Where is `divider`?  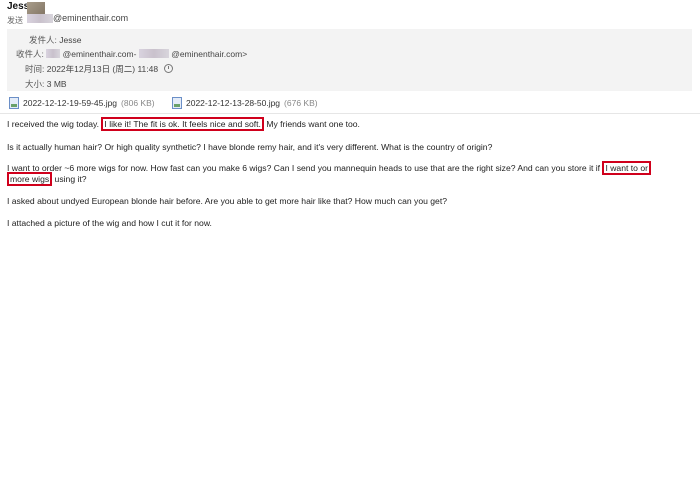 divider is located at coordinates (350, 113).